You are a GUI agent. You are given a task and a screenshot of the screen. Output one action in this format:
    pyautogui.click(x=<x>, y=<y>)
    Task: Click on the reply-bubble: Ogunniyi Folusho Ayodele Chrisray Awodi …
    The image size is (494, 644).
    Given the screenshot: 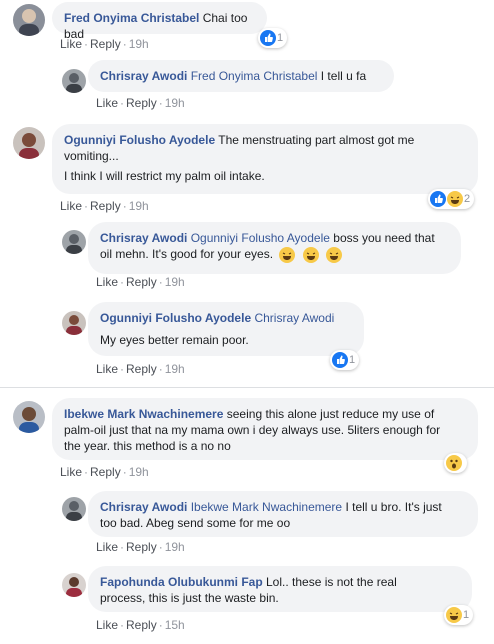 What is the action you would take?
    pyautogui.click(x=226, y=329)
    